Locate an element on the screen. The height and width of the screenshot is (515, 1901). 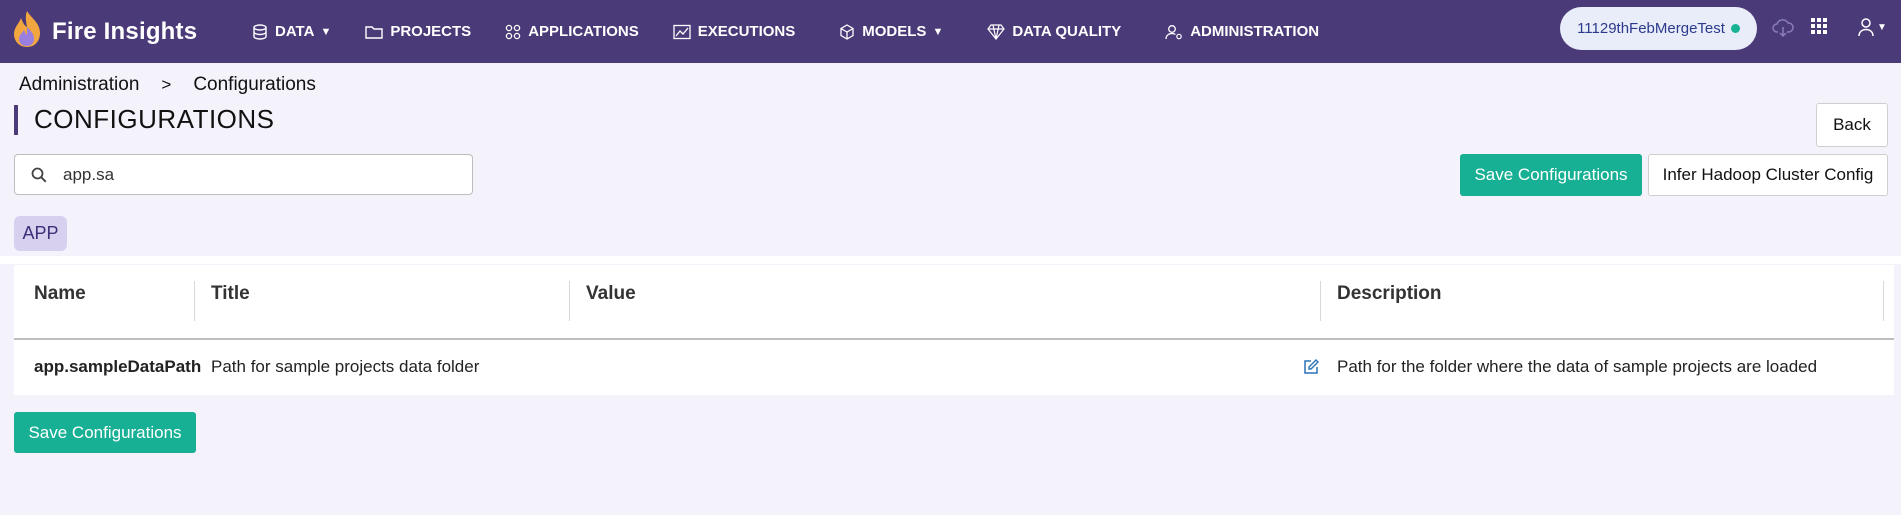
search-box is located at coordinates (243, 174).